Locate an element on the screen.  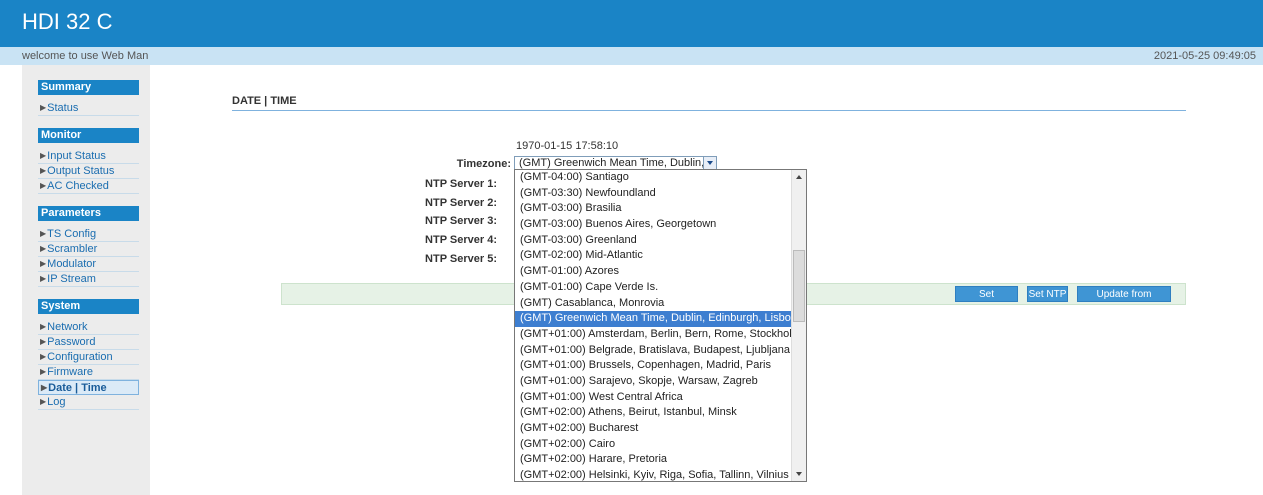
sidebar-item-modulator: ▶Modulator is located at coordinates (88, 264).